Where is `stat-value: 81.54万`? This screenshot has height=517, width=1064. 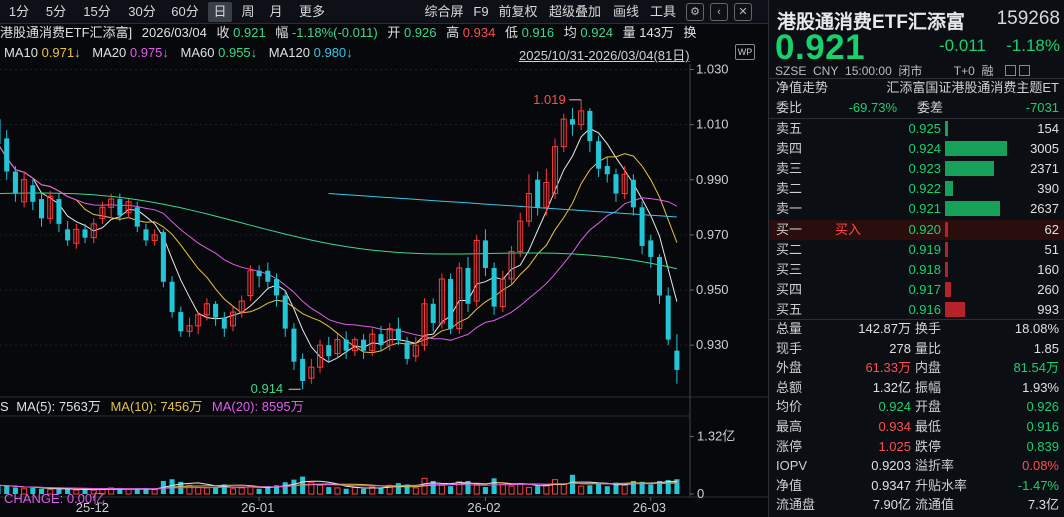
stat-value: 81.54万 is located at coordinates (1036, 368).